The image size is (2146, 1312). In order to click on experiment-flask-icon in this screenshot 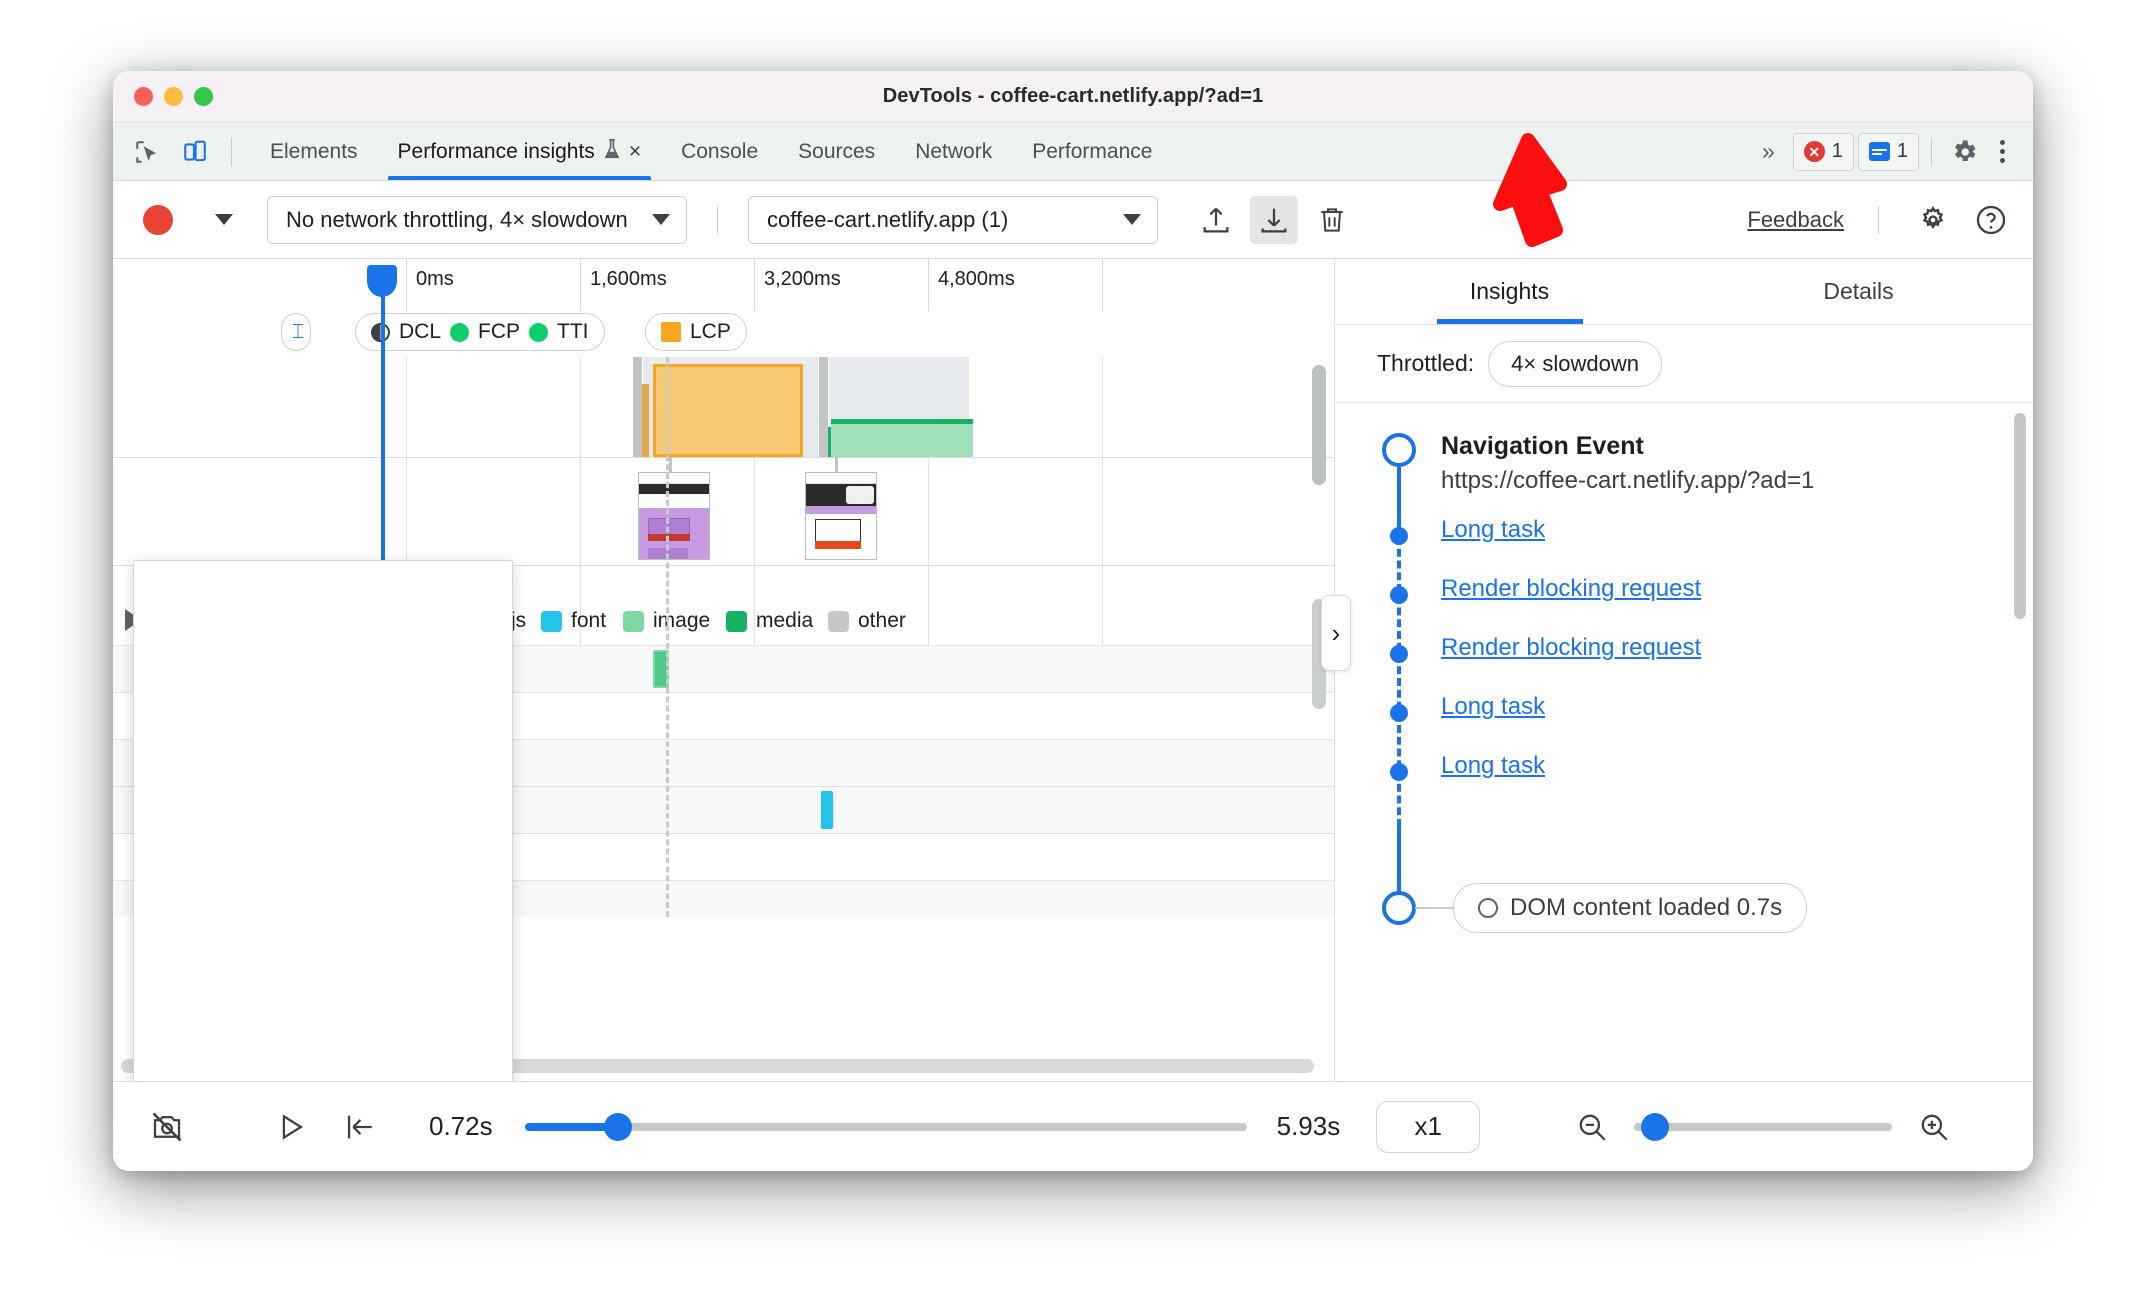, I will do `click(612, 152)`.